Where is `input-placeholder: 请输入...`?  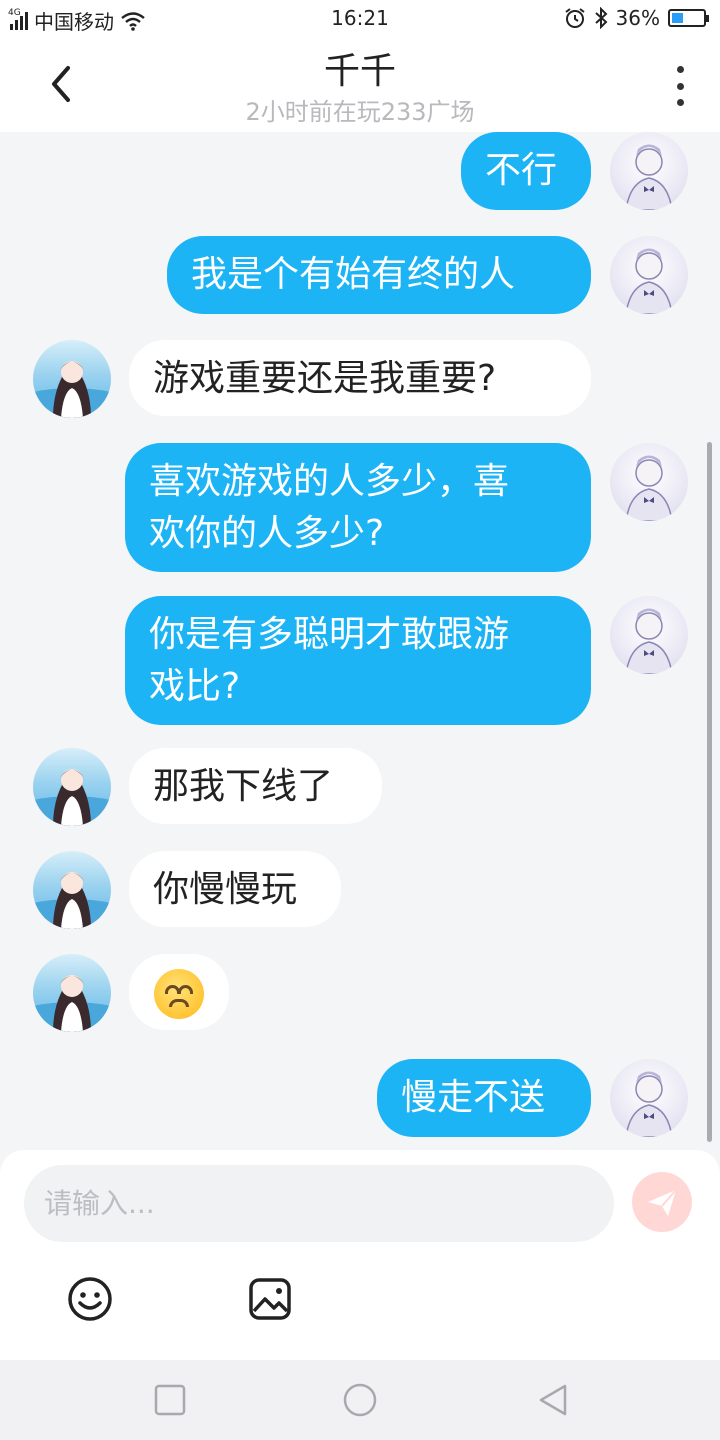
input-placeholder: 请输入... is located at coordinates (99, 1203).